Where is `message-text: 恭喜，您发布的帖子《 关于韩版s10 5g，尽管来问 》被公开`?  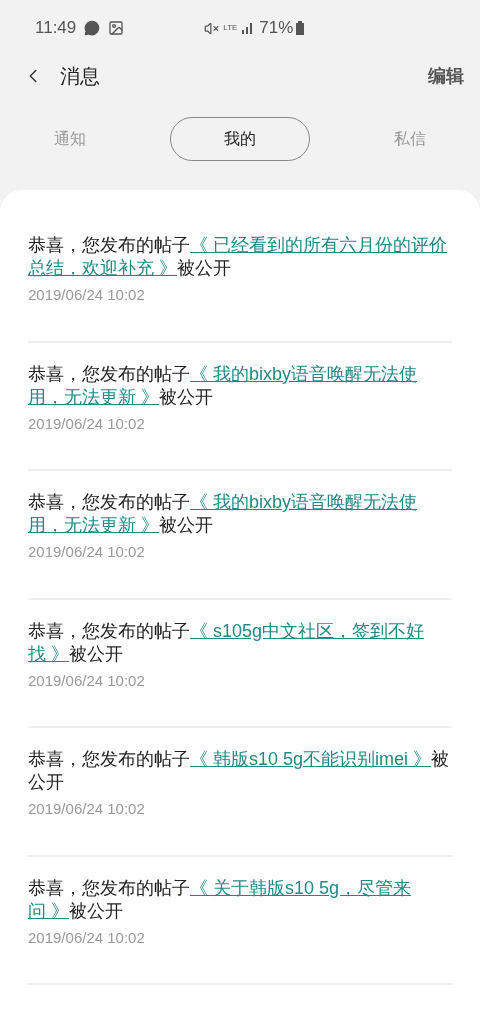 message-text: 恭喜，您发布的帖子《 关于韩版s10 5g，尽管来问 》被公开 is located at coordinates (220, 899).